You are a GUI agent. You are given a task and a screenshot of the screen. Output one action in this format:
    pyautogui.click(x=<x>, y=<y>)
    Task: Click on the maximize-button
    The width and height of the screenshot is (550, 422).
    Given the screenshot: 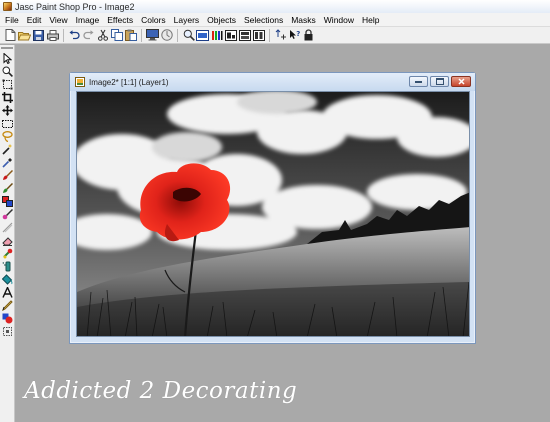 What is the action you would take?
    pyautogui.click(x=439, y=81)
    